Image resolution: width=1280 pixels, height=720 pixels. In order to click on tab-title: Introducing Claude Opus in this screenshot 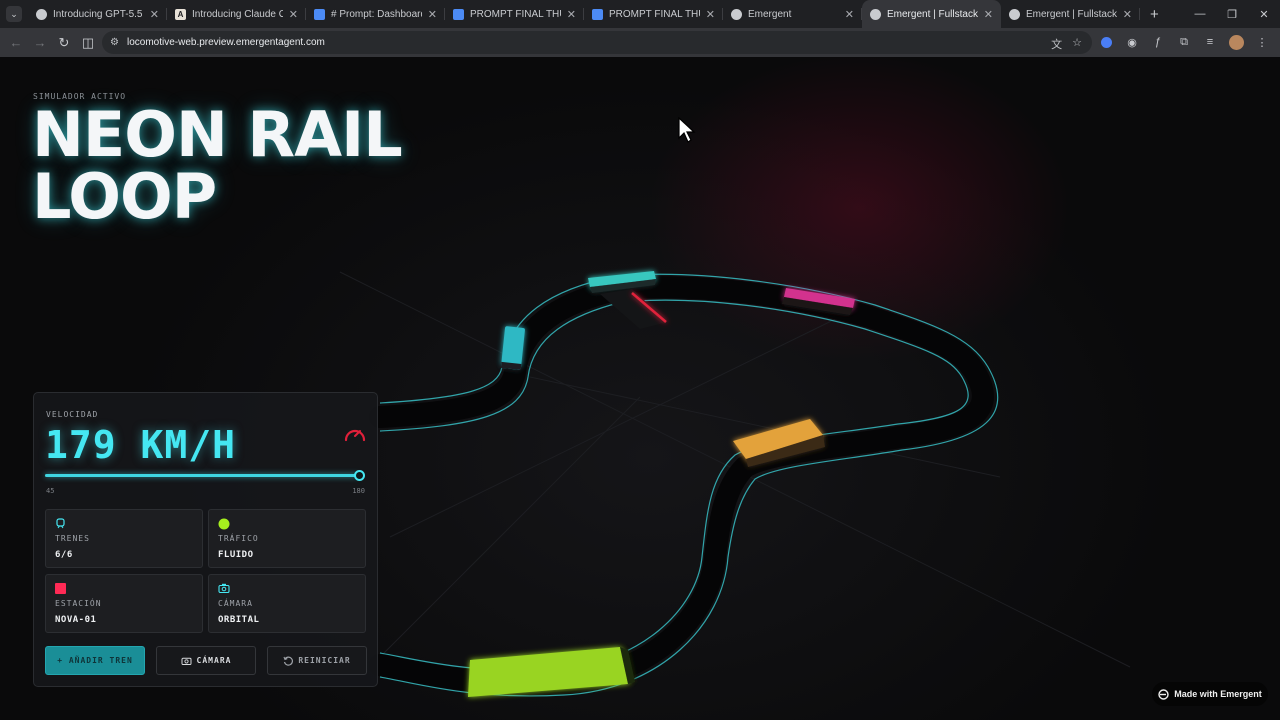, I will do `click(237, 14)`.